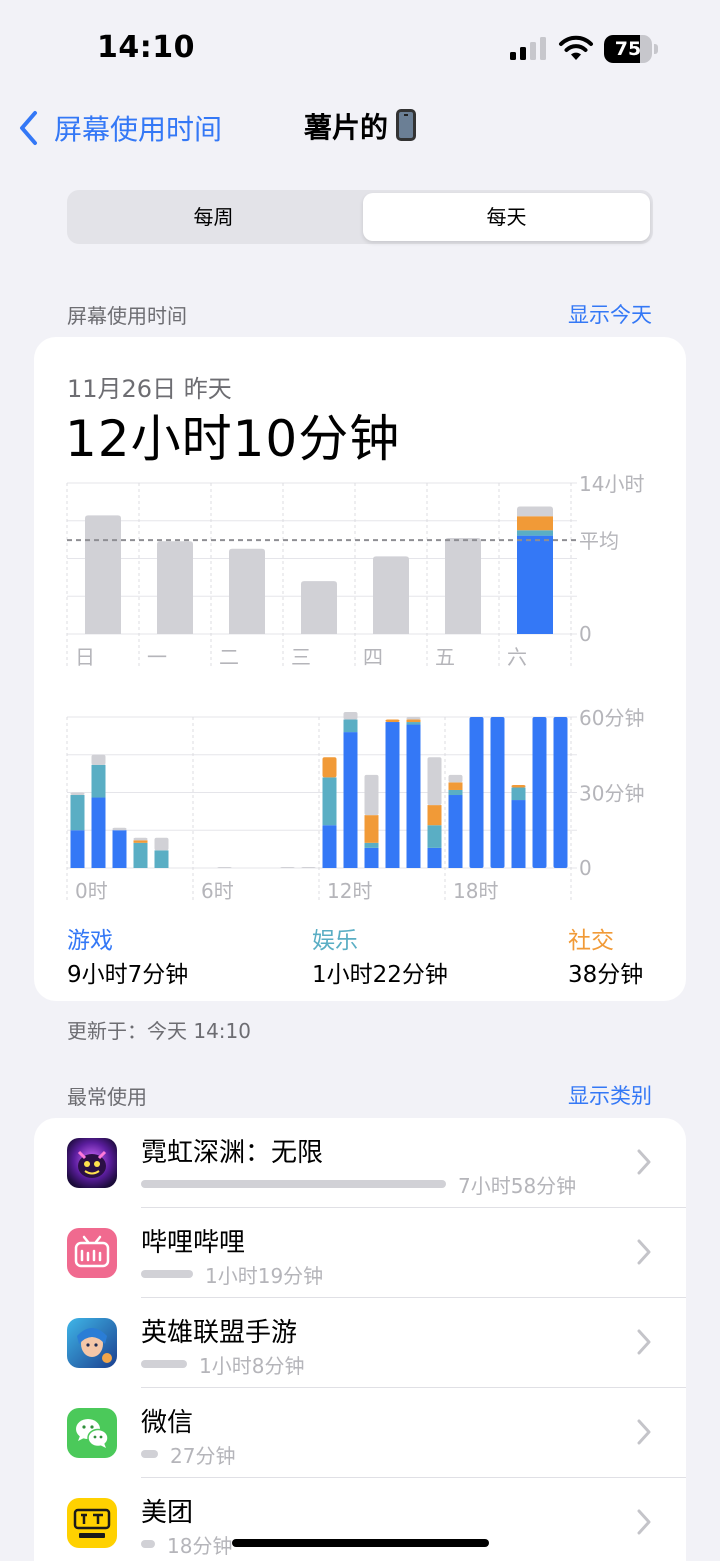  I want to click on app-row-bilibili: 哔哩哔哩 1小时19分钟, so click(360, 1253).